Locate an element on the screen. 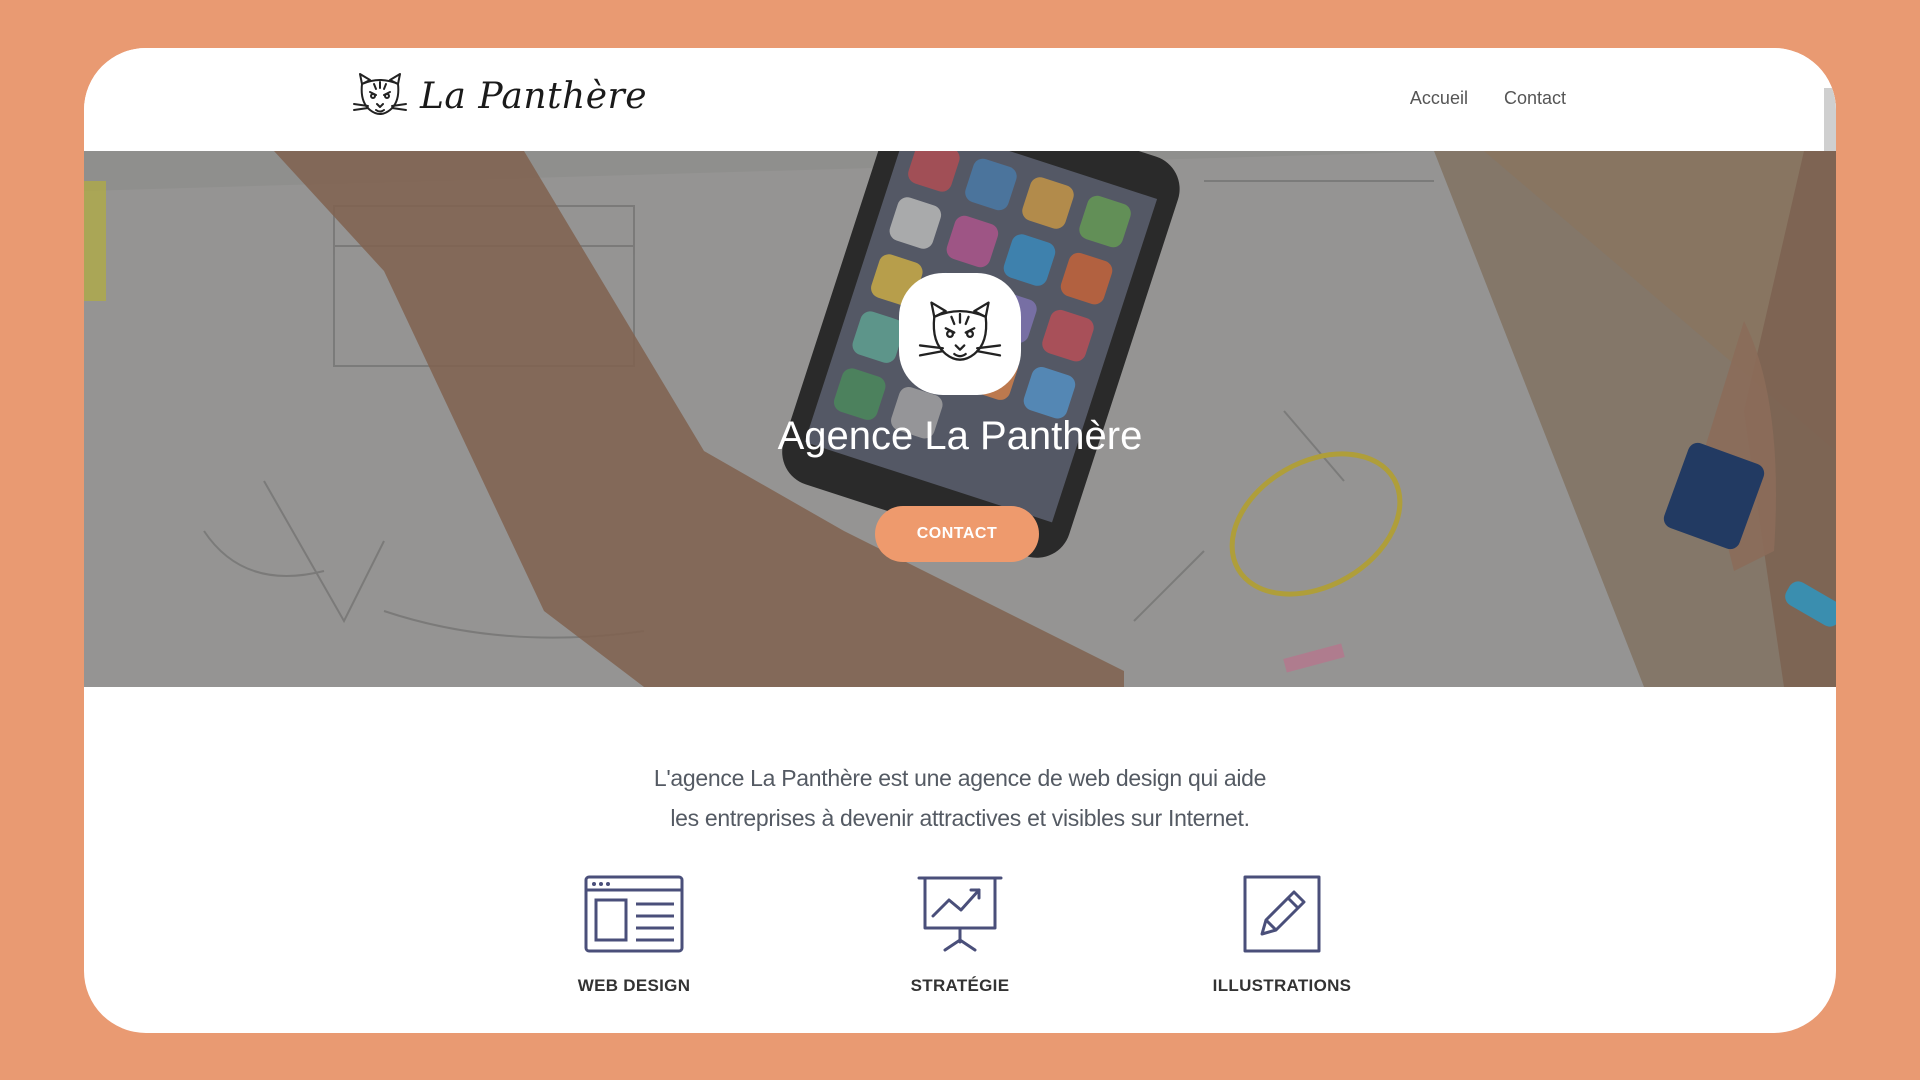 The image size is (1920, 1080). service-illustrations: ILLUSTRATIONS is located at coordinates (1282, 935).